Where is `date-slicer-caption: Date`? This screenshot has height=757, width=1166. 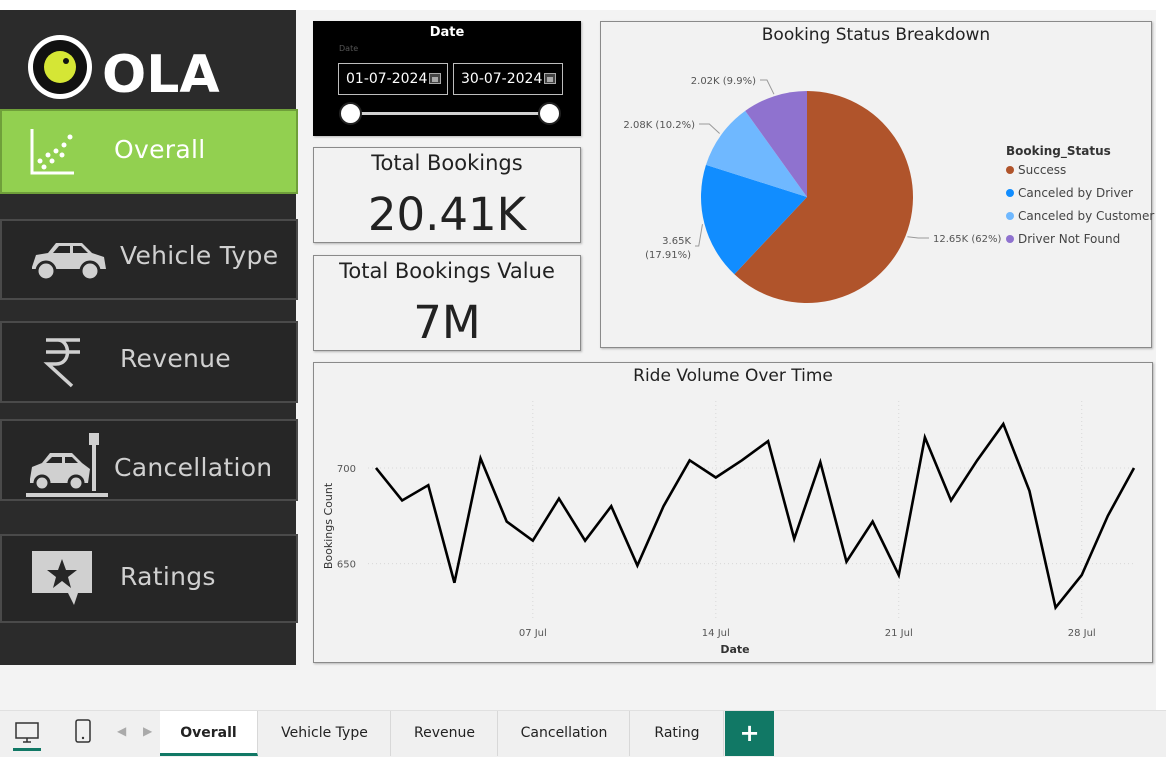
date-slicer-caption: Date is located at coordinates (349, 48).